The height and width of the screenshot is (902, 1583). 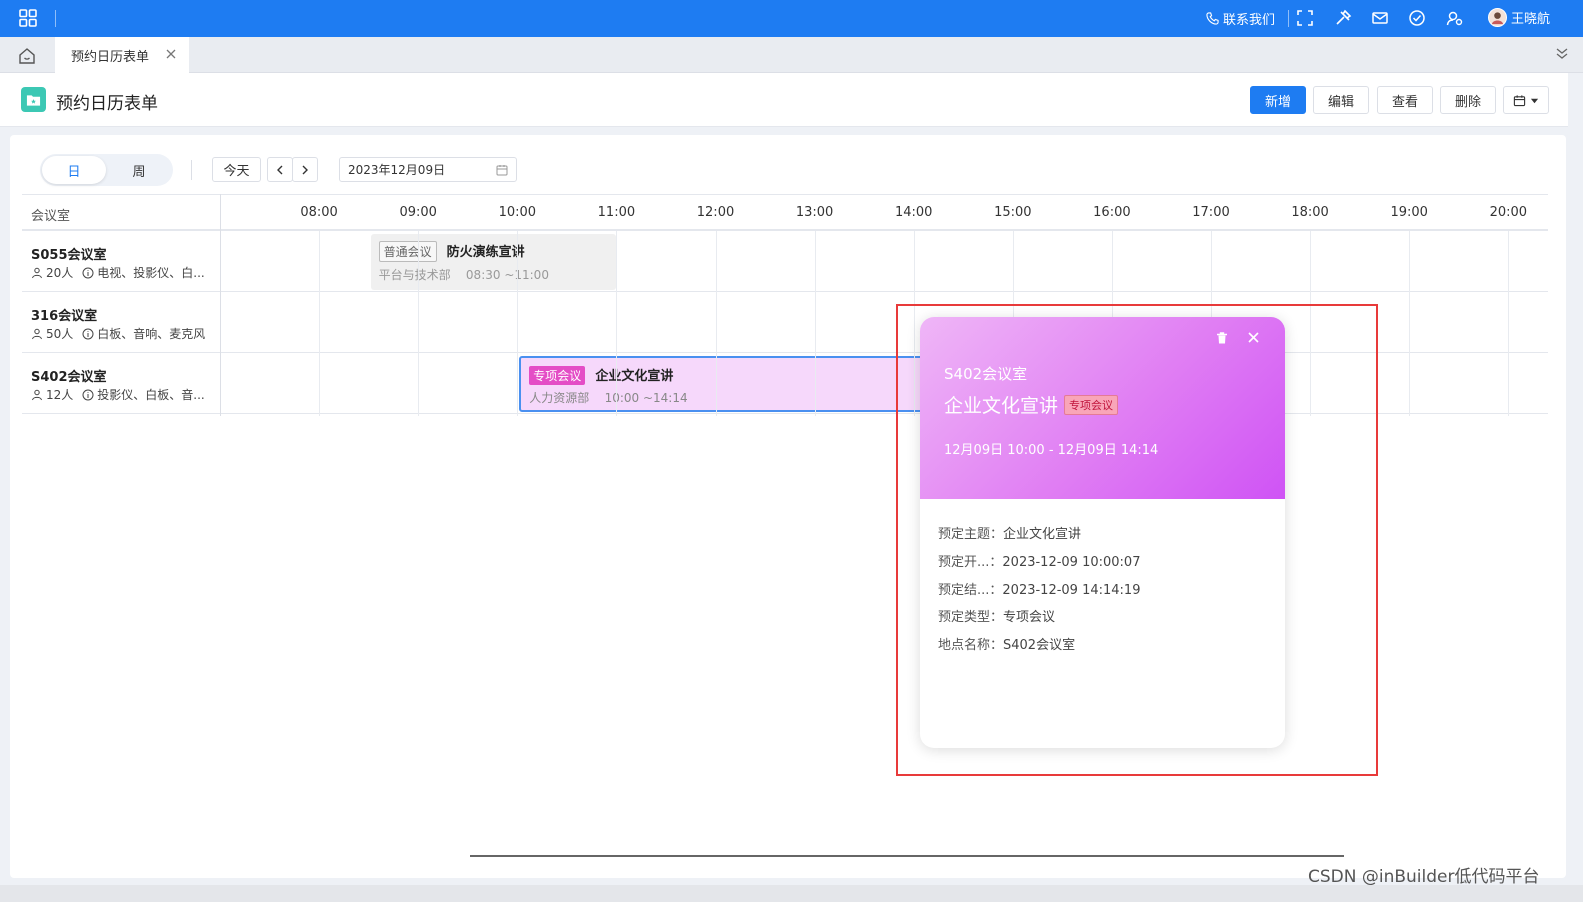 I want to click on date-picker: 2023年12月09日, so click(x=428, y=169).